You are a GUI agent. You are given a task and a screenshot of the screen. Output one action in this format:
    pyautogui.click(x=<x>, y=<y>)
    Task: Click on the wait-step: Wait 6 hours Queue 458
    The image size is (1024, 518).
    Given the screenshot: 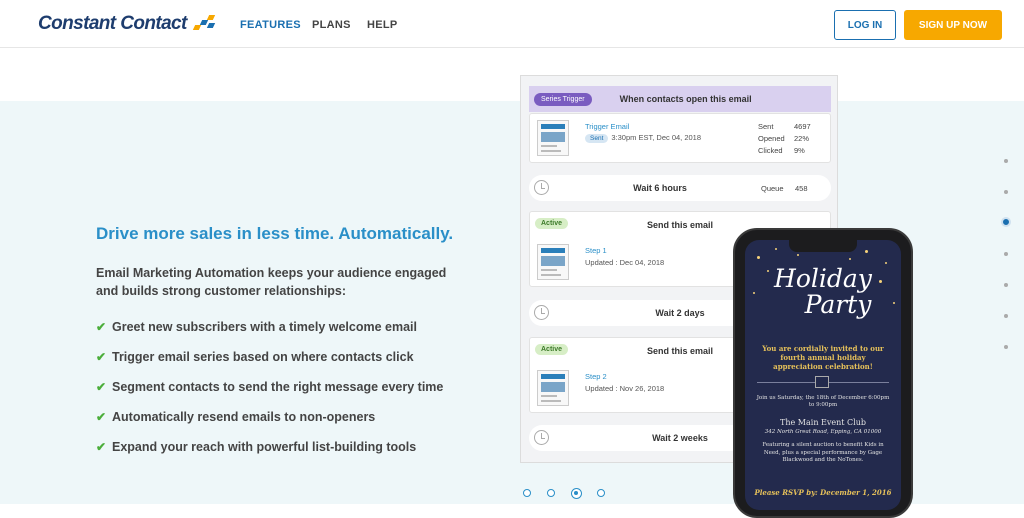 What is the action you would take?
    pyautogui.click(x=680, y=188)
    